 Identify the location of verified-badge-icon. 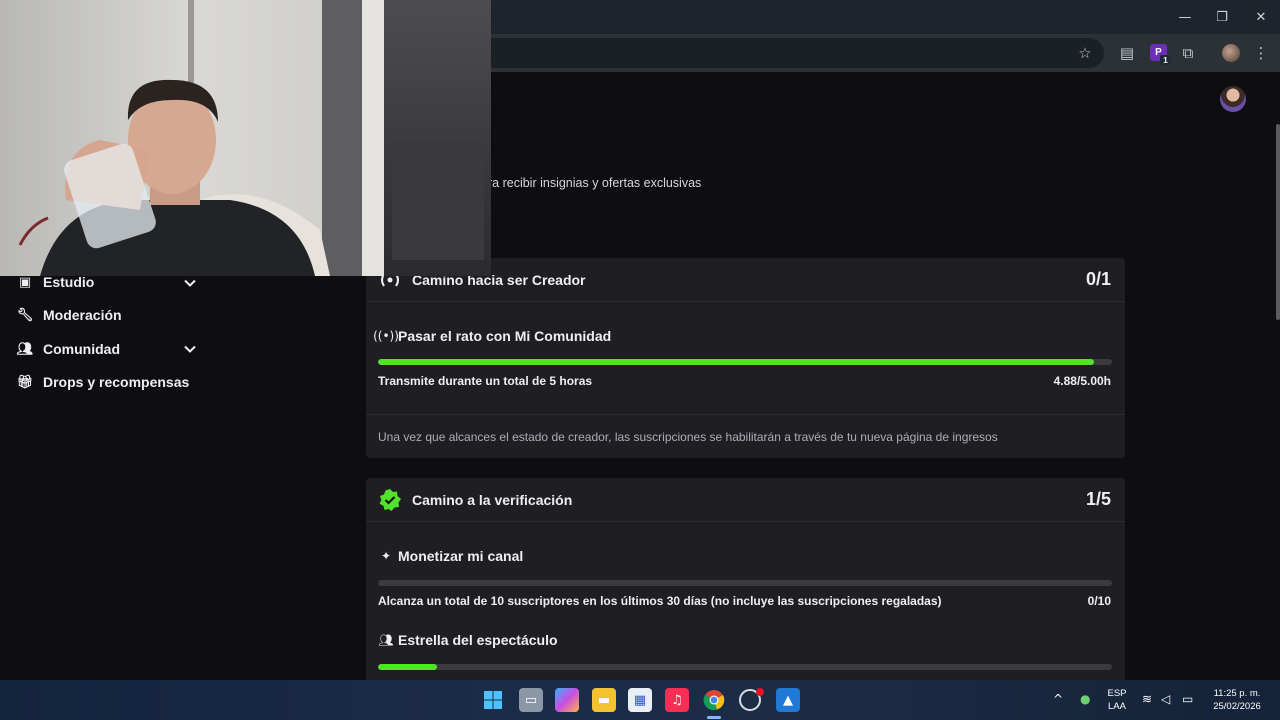
(390, 500).